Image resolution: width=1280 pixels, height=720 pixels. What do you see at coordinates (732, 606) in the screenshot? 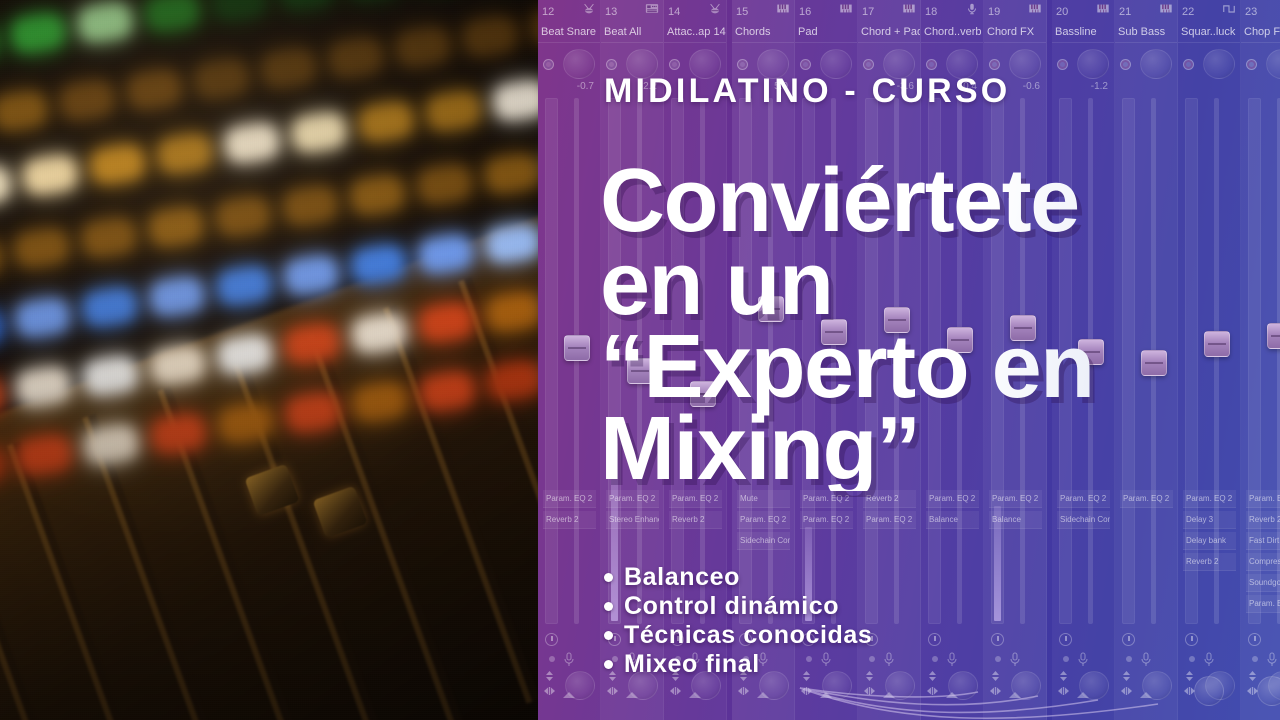
I see `list-item-label: Control dinámico` at bounding box center [732, 606].